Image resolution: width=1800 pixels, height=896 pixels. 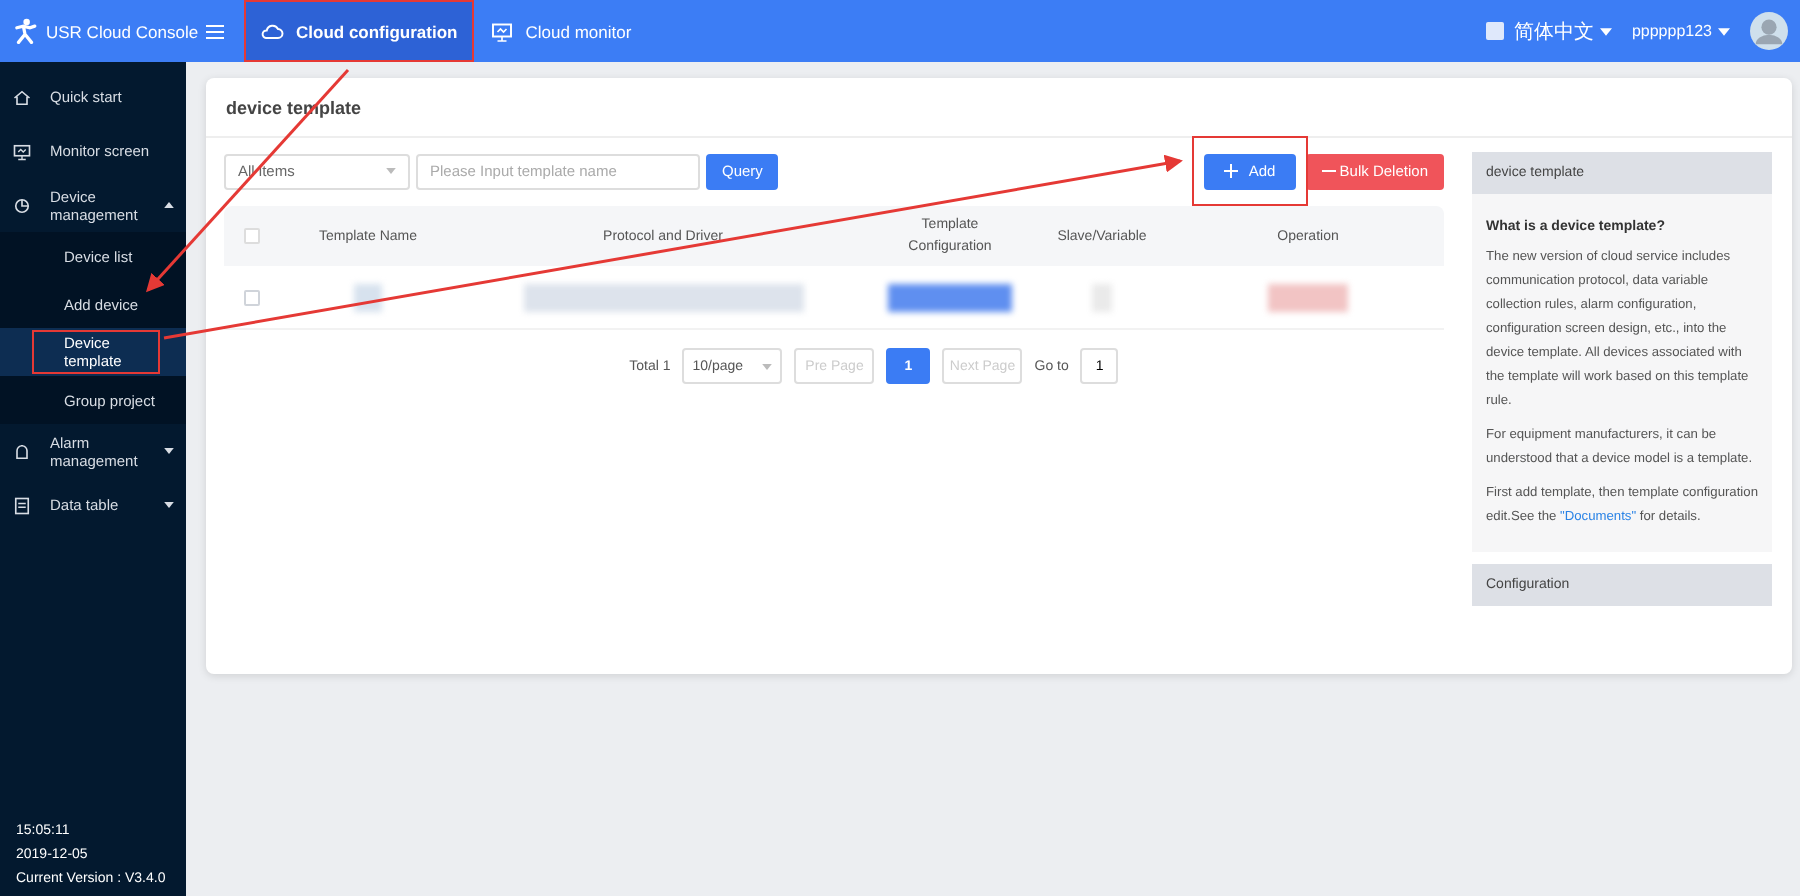 I want to click on running-figure-logo-icon, so click(x=25, y=31).